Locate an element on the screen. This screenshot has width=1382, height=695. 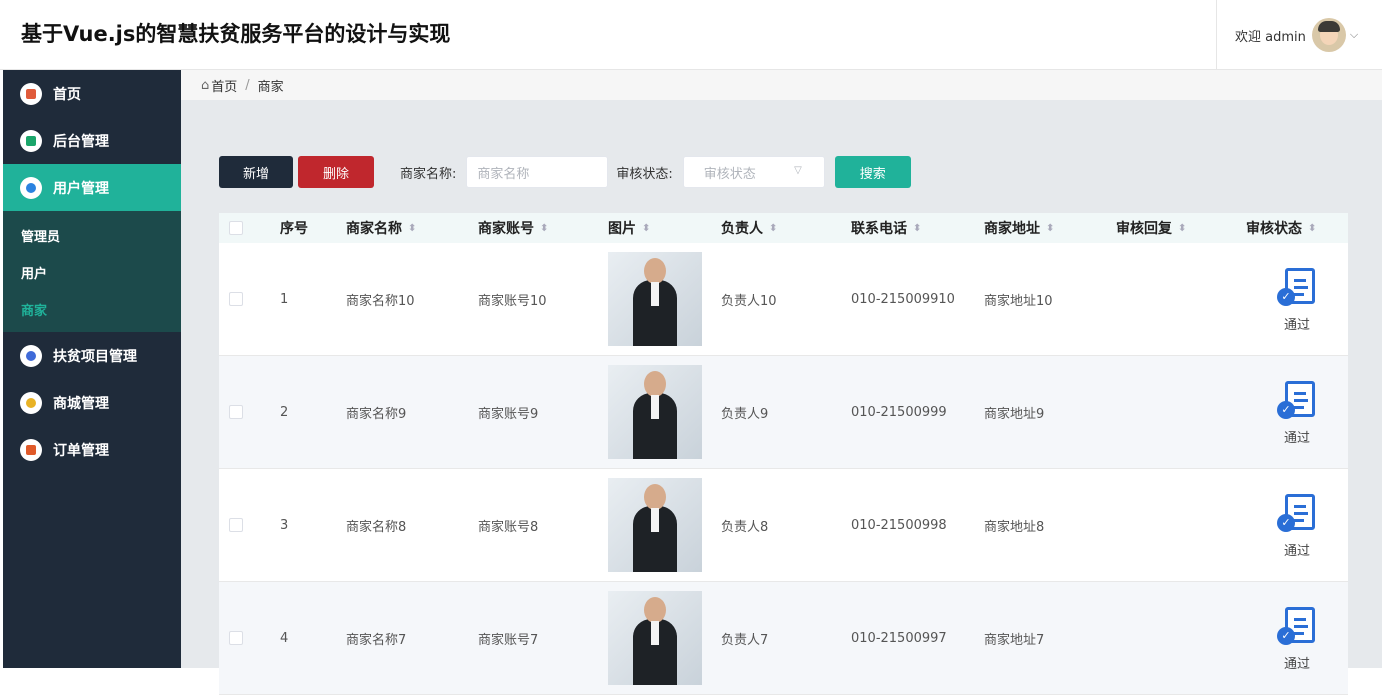
welcome-text: 欢迎 admin is located at coordinates (1270, 37).